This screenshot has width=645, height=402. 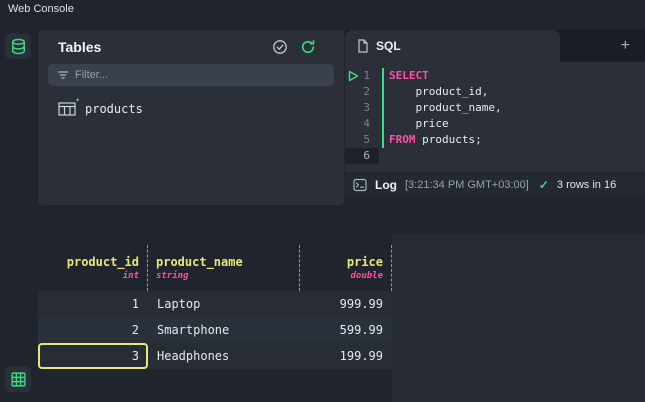 What do you see at coordinates (439, 91) in the screenshot?
I see `code-text: product_id,` at bounding box center [439, 91].